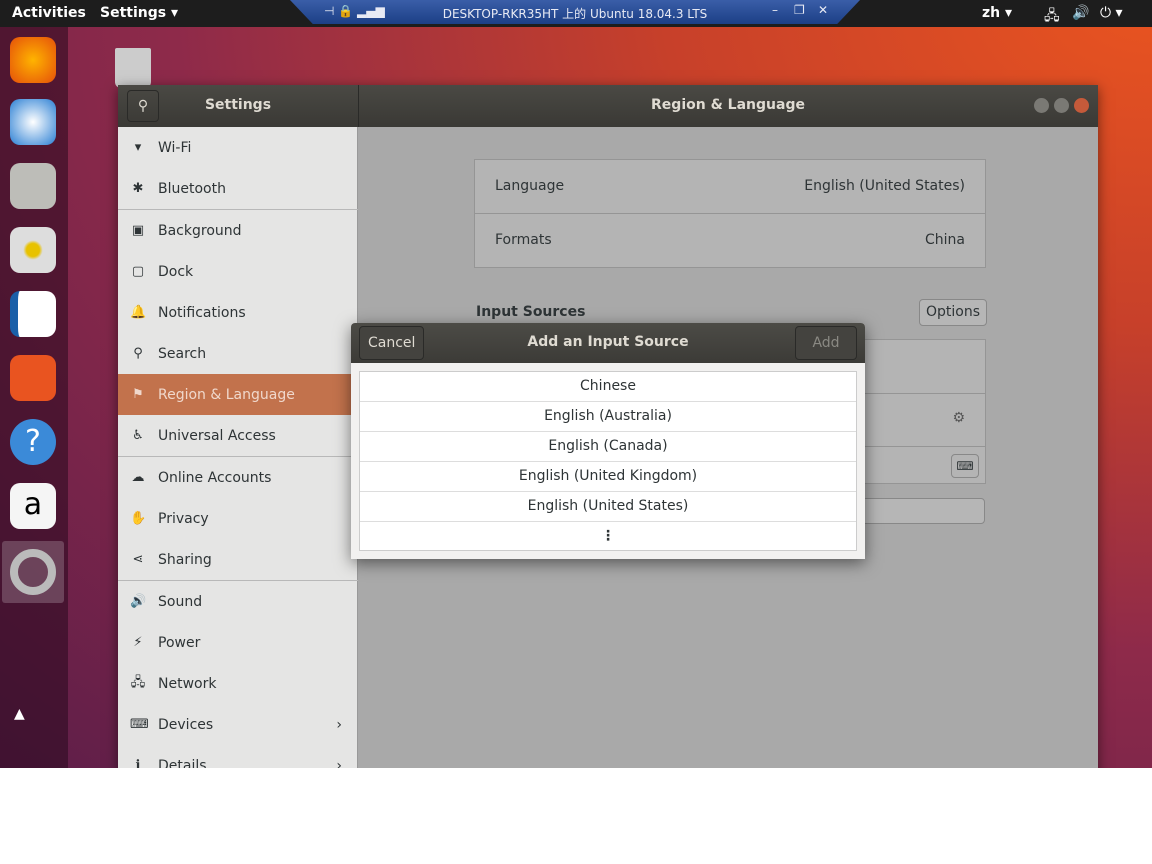  I want to click on formats-label: Formats, so click(523, 240).